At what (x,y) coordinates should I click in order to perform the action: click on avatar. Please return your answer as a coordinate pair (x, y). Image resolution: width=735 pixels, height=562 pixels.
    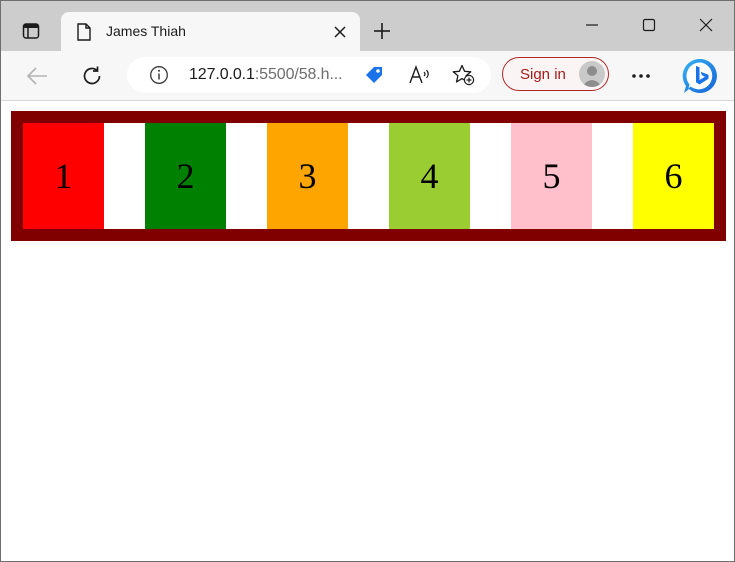
    Looking at the image, I should click on (592, 74).